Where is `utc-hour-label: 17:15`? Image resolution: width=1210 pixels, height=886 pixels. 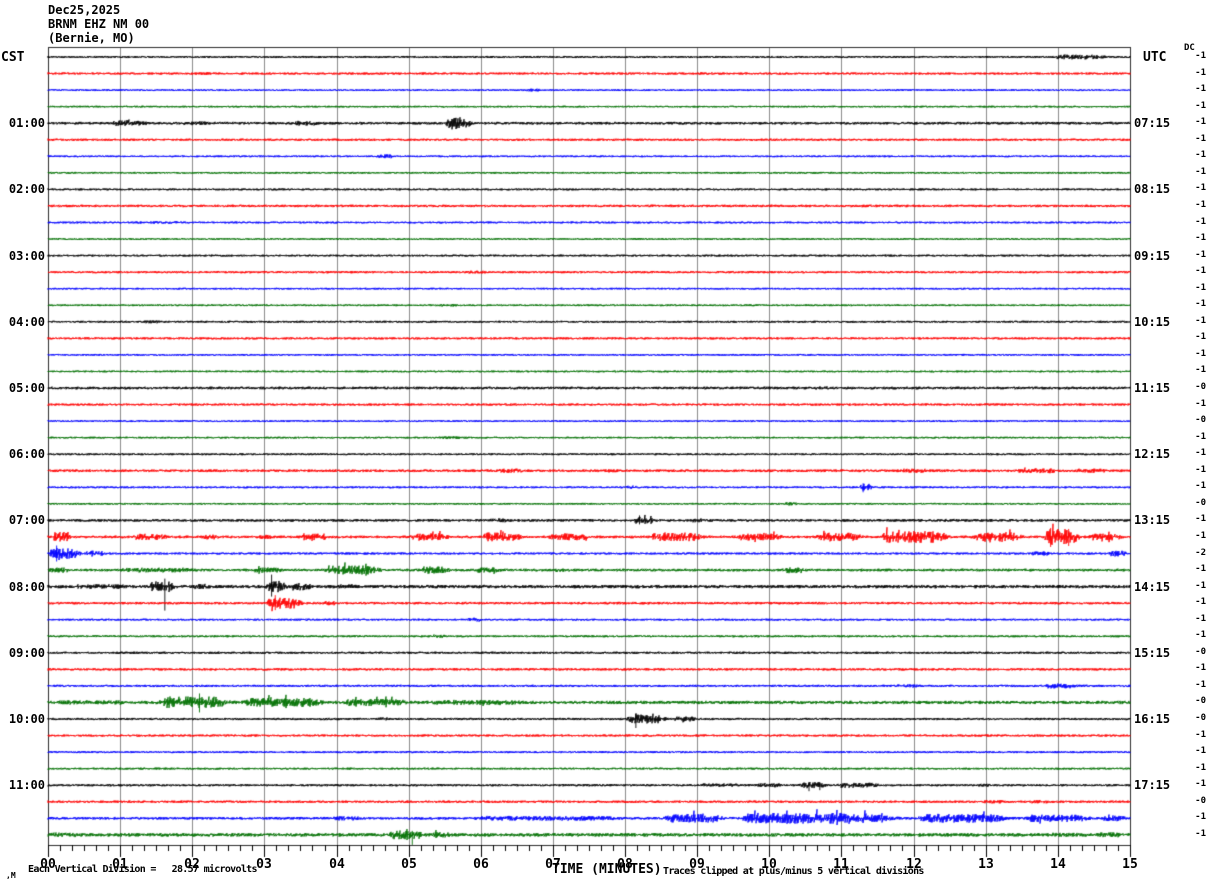 utc-hour-label: 17:15 is located at coordinates (1152, 785).